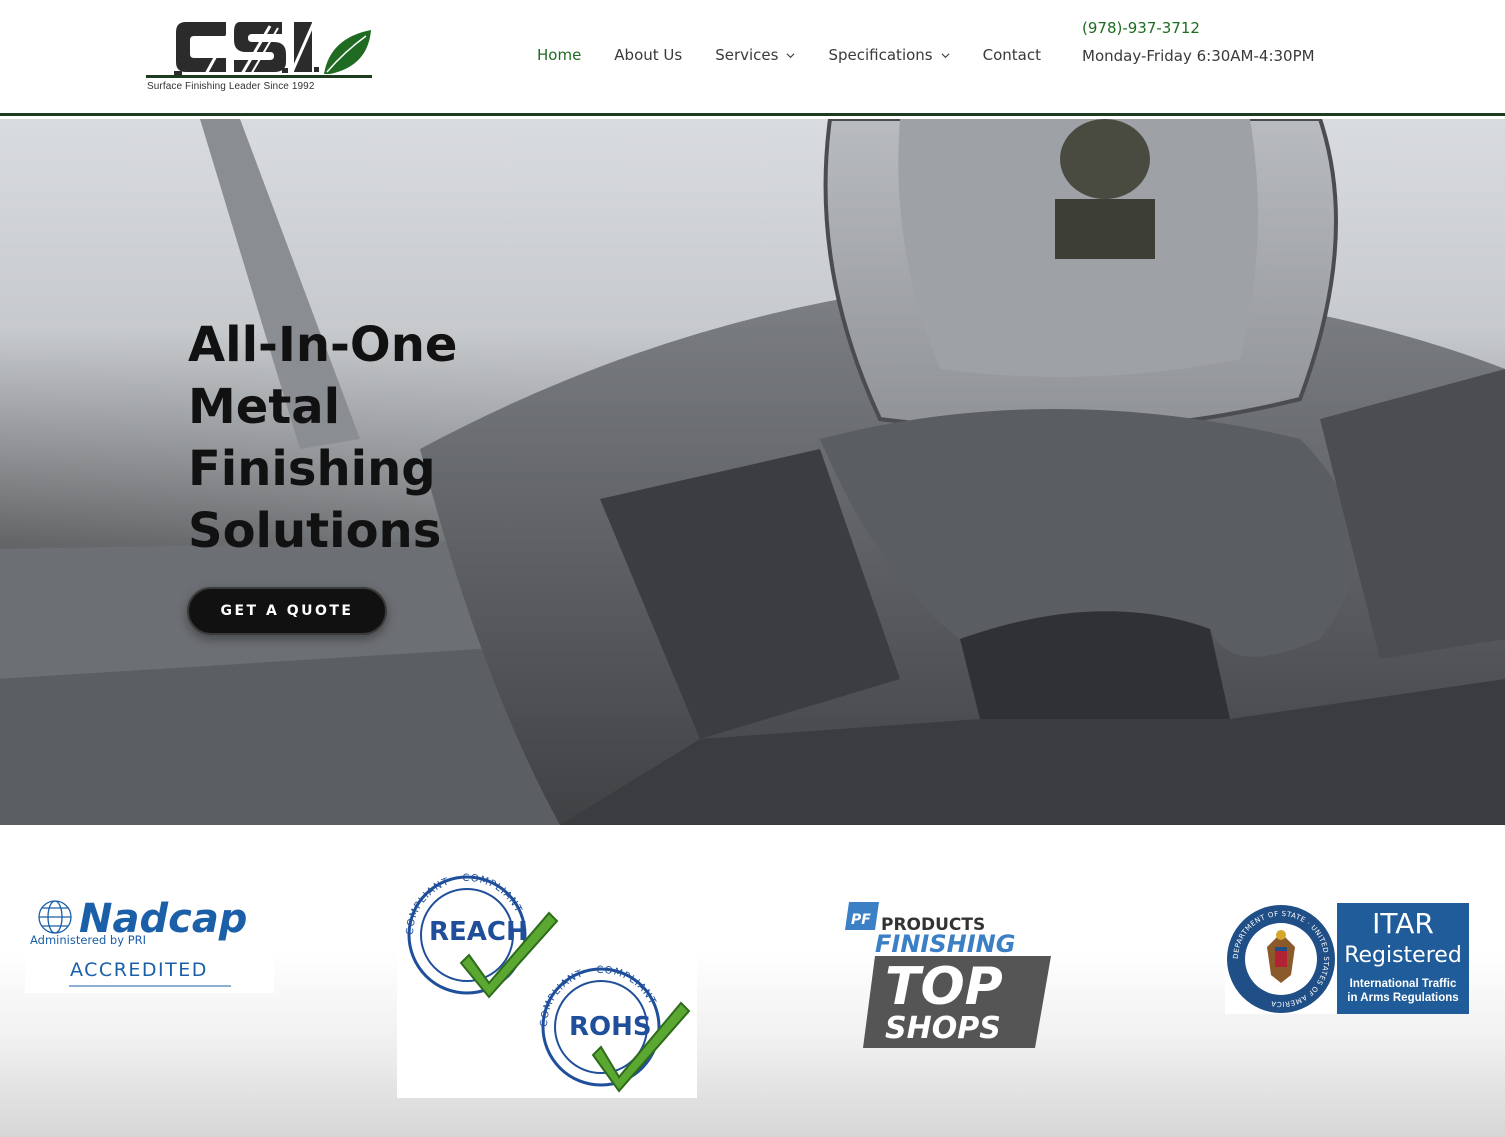 The height and width of the screenshot is (1137, 1505). What do you see at coordinates (88, 940) in the screenshot?
I see `nadcap-administered: Administered by PRI` at bounding box center [88, 940].